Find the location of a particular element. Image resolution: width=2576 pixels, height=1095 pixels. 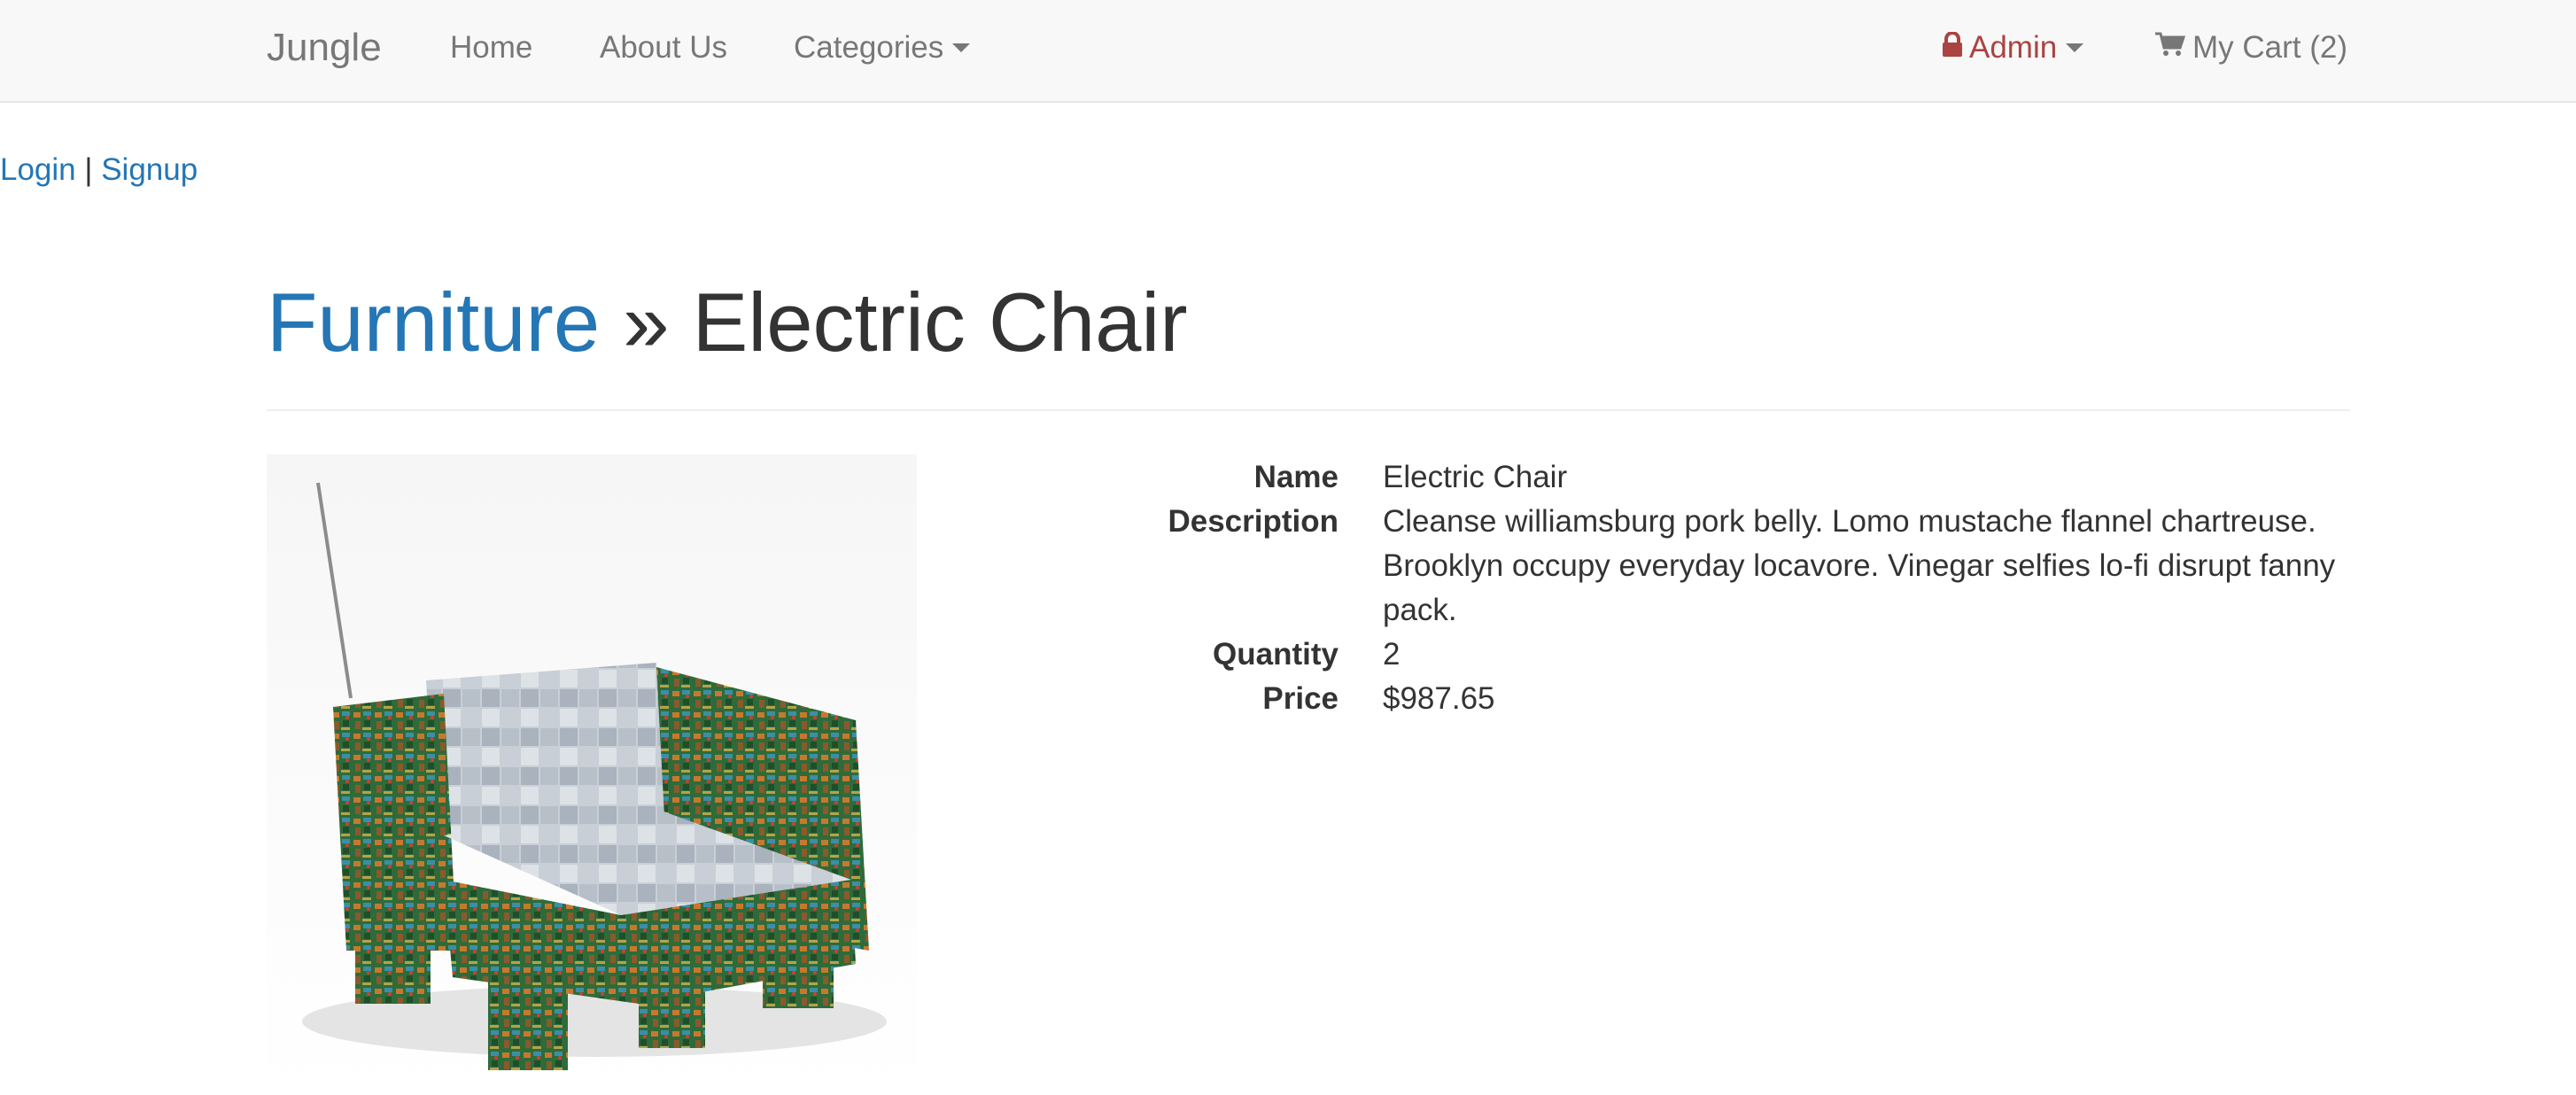

page-header: Furniture » Electric Chair is located at coordinates (1308, 340).